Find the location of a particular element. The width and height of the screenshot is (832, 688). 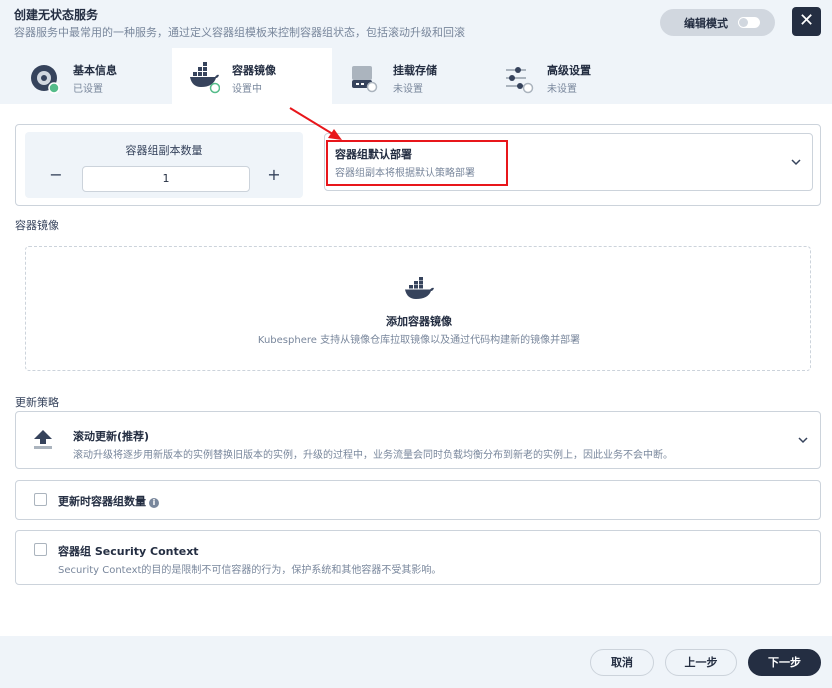

prev-step-button: 上一步 is located at coordinates (701, 662).